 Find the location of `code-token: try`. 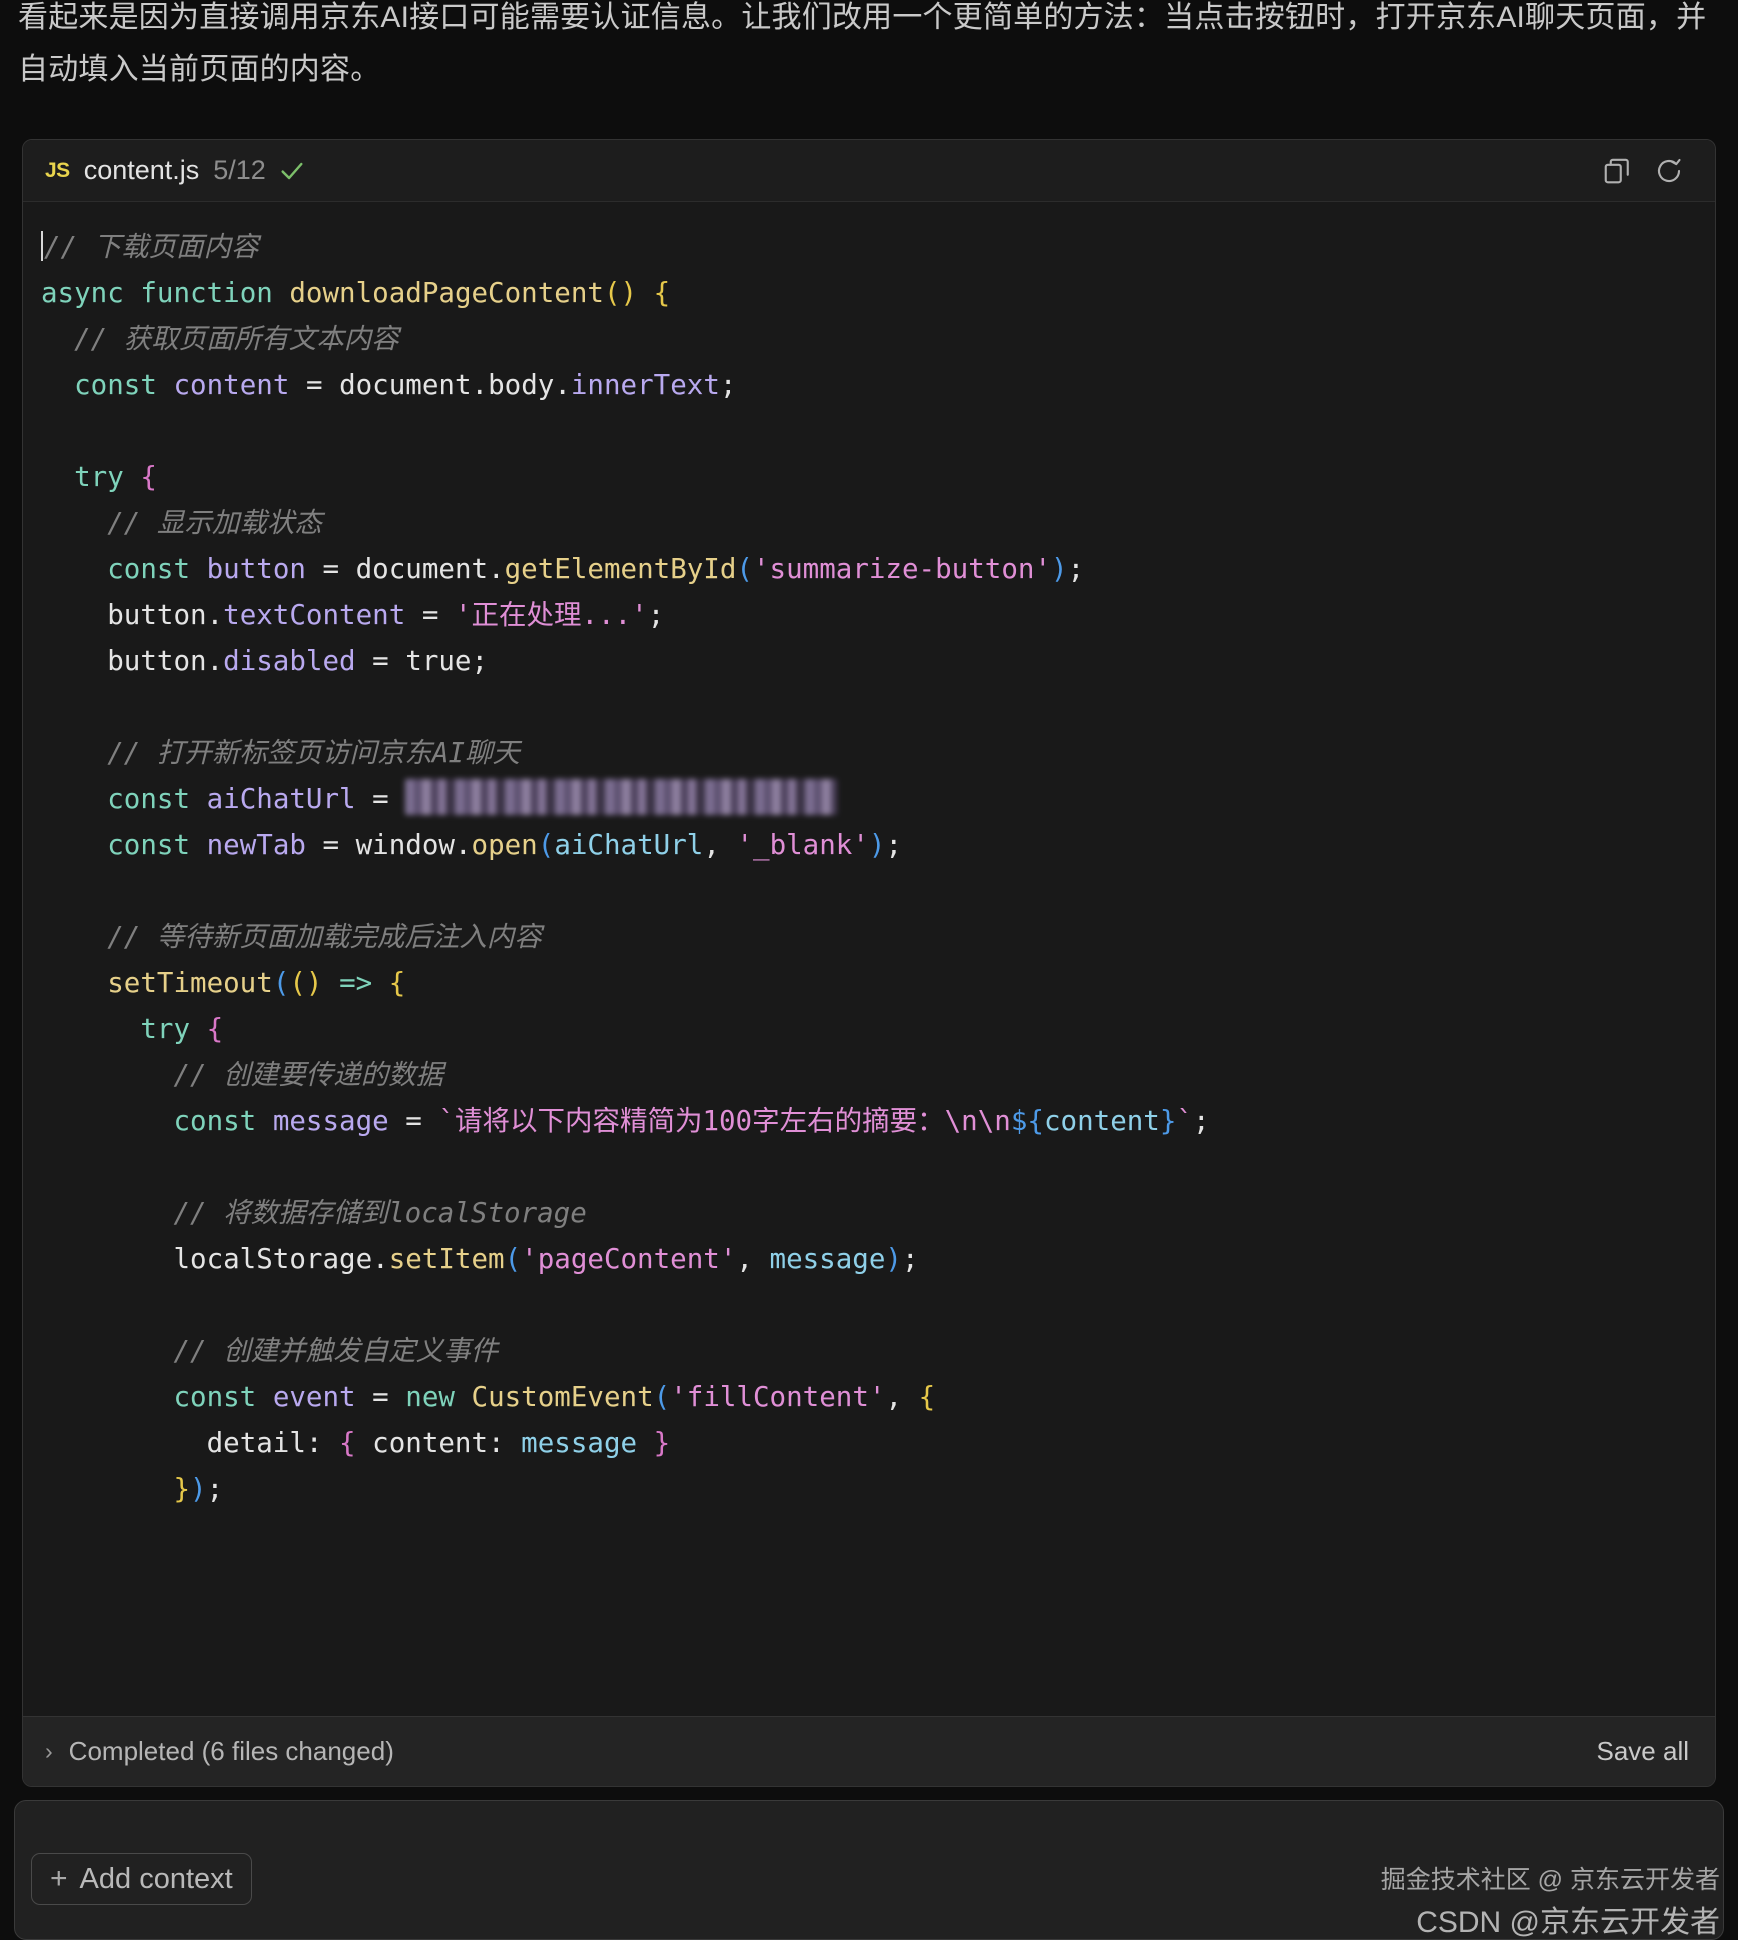

code-token: try is located at coordinates (165, 1029).